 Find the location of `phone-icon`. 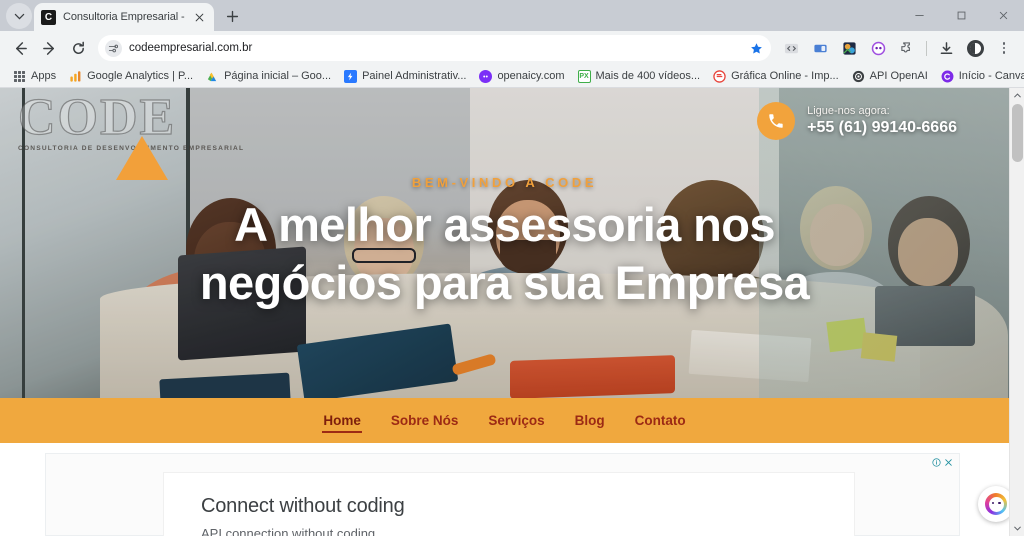

phone-icon is located at coordinates (776, 121).